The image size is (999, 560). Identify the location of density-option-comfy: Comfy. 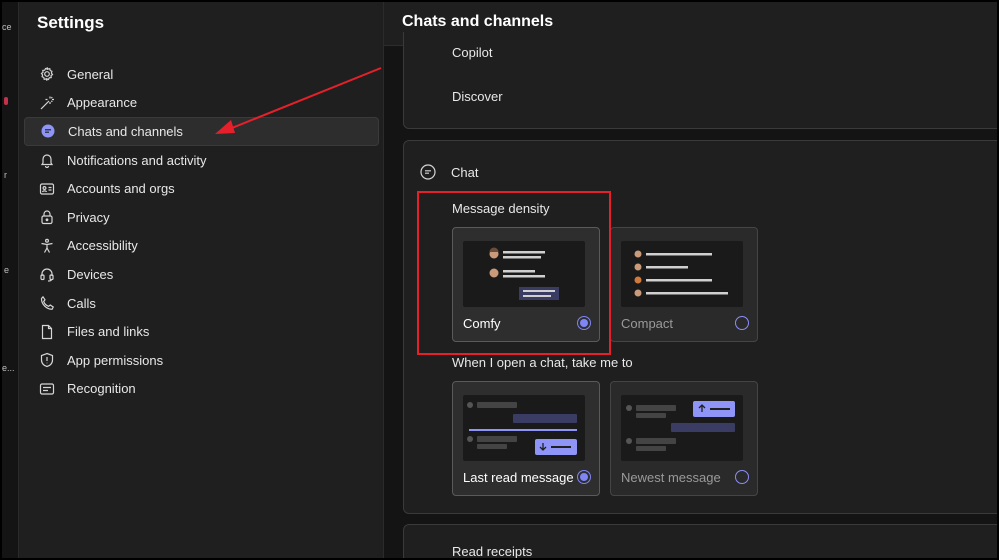
(526, 284).